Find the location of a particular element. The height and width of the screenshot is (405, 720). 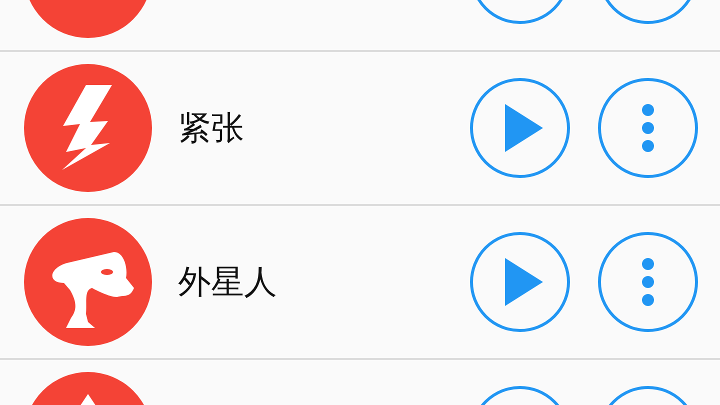

lightning-icon is located at coordinates (88, 128).